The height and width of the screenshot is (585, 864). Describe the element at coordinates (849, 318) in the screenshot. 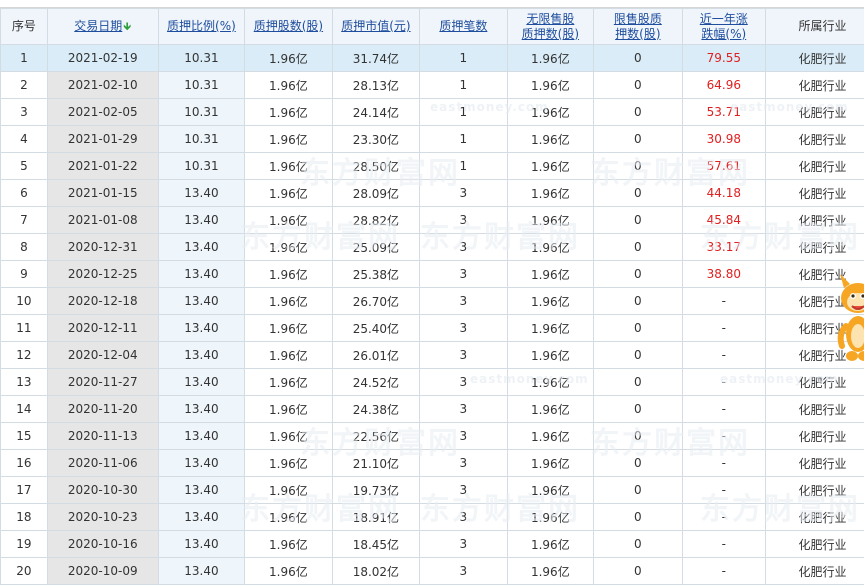

I see `mascot-icon` at that location.